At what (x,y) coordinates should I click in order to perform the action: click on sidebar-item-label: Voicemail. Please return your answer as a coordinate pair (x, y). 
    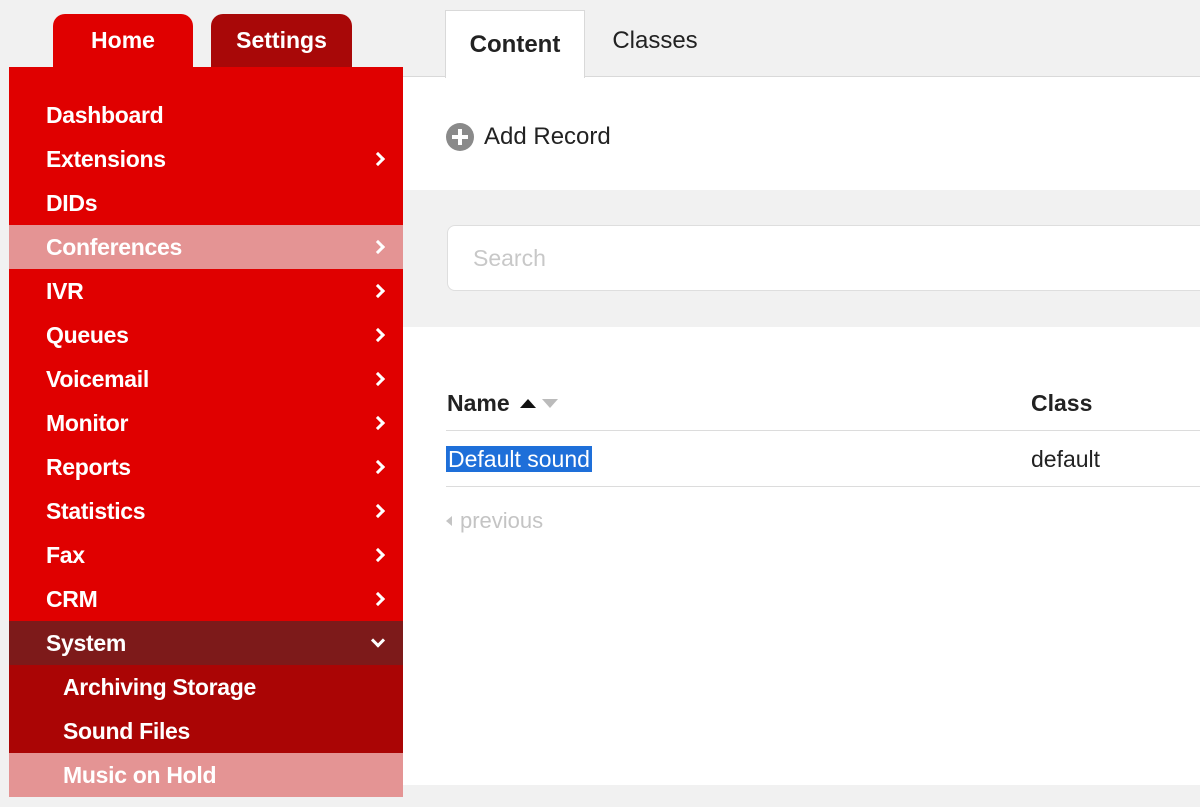
    Looking at the image, I should click on (97, 378).